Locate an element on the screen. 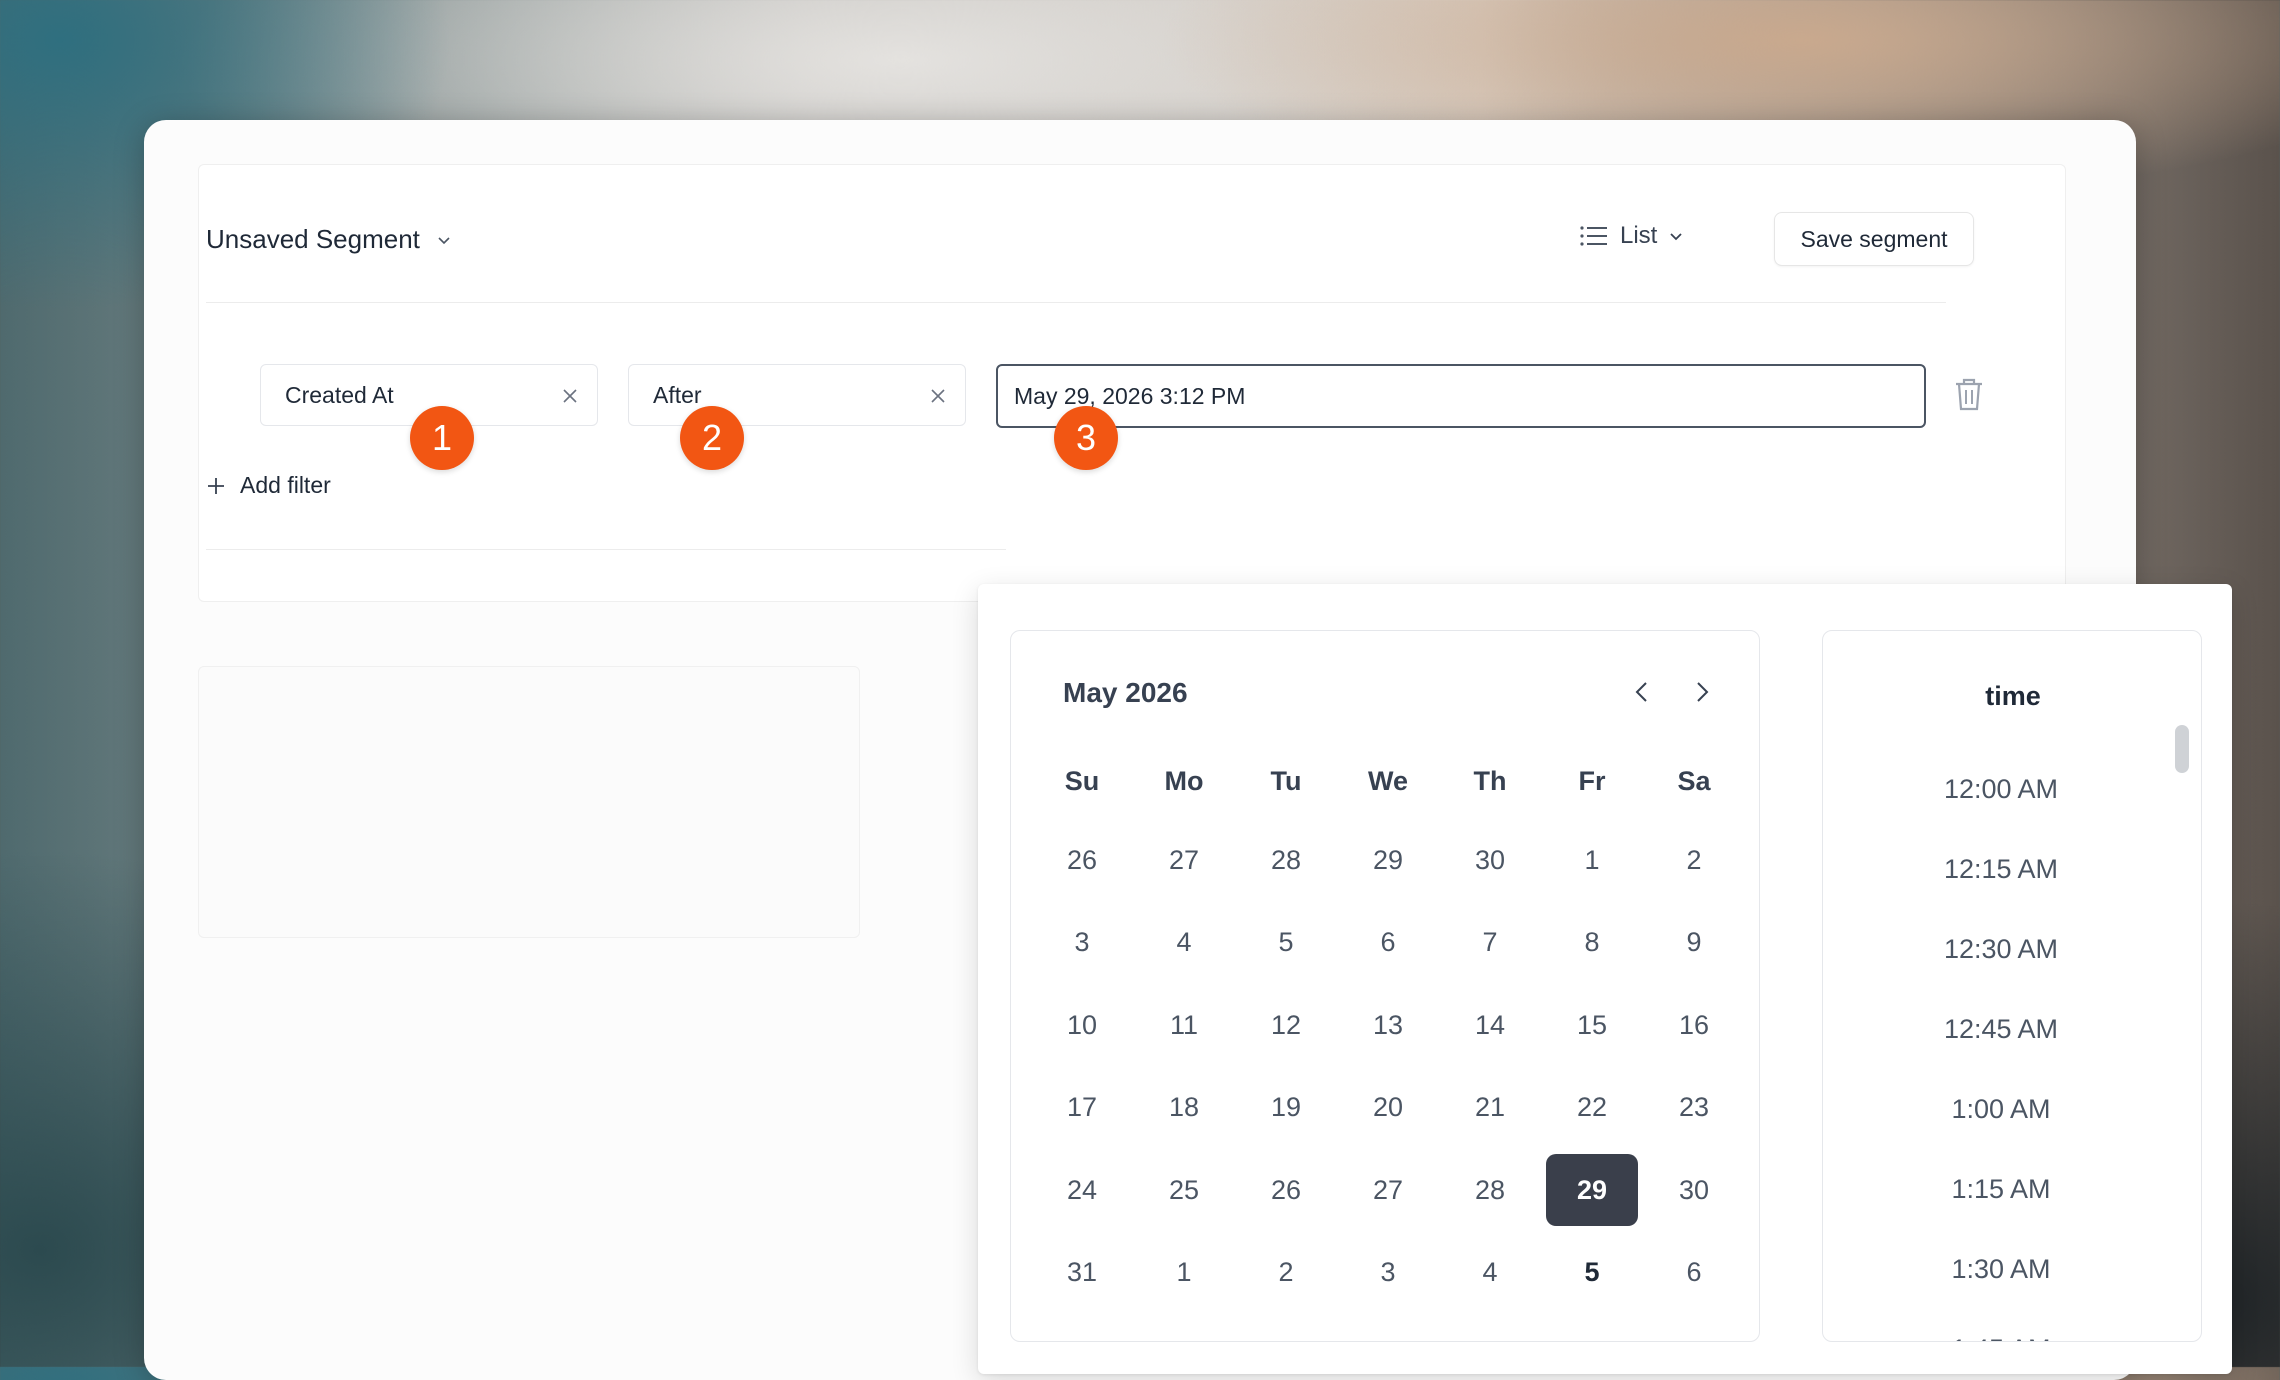  calendar-week-row: 24 25 26 27 28 29 30 is located at coordinates (1389, 1190).